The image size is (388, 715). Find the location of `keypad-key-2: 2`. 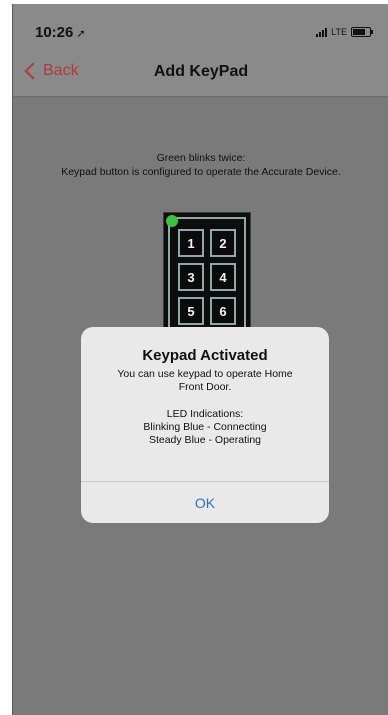

keypad-key-2: 2 is located at coordinates (223, 243).